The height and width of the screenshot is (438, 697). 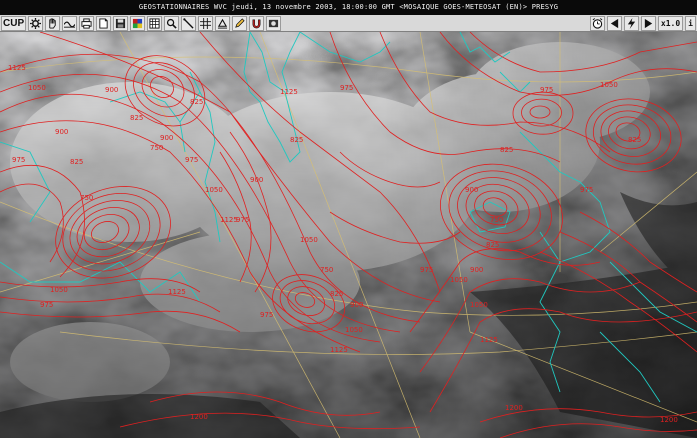 What do you see at coordinates (348, 23) in the screenshot?
I see `toolbar: CUP x1.0 i` at bounding box center [348, 23].